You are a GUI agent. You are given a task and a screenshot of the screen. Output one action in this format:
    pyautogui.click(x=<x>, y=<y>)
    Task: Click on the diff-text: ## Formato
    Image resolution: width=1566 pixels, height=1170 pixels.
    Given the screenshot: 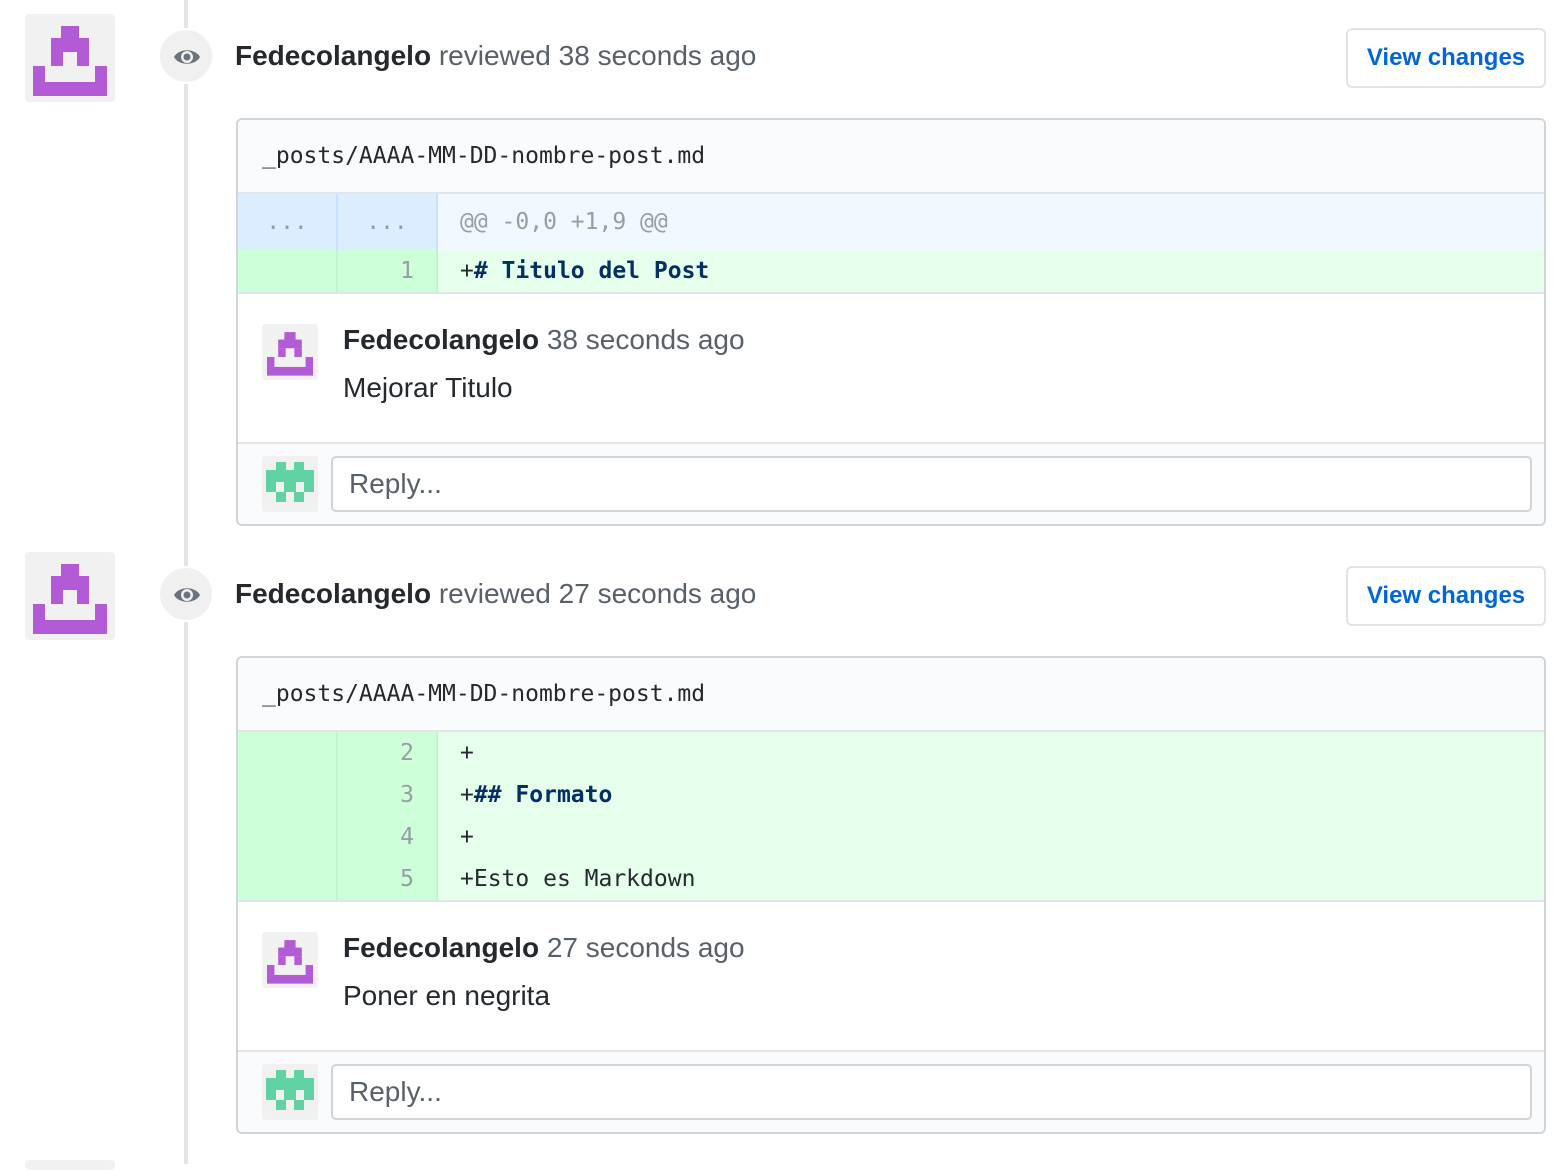 What is the action you would take?
    pyautogui.click(x=543, y=795)
    